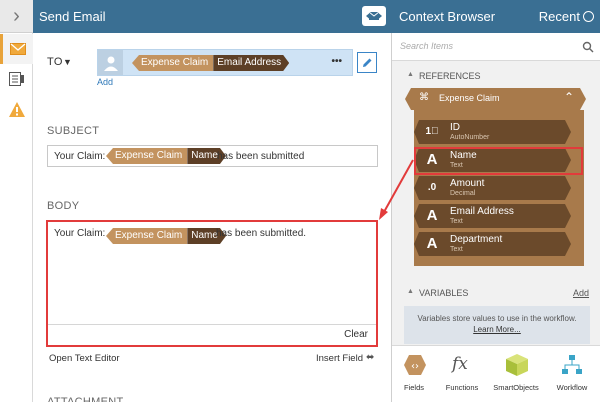 The height and width of the screenshot is (402, 600). Describe the element at coordinates (588, 47) in the screenshot. I see `search-icon` at that location.